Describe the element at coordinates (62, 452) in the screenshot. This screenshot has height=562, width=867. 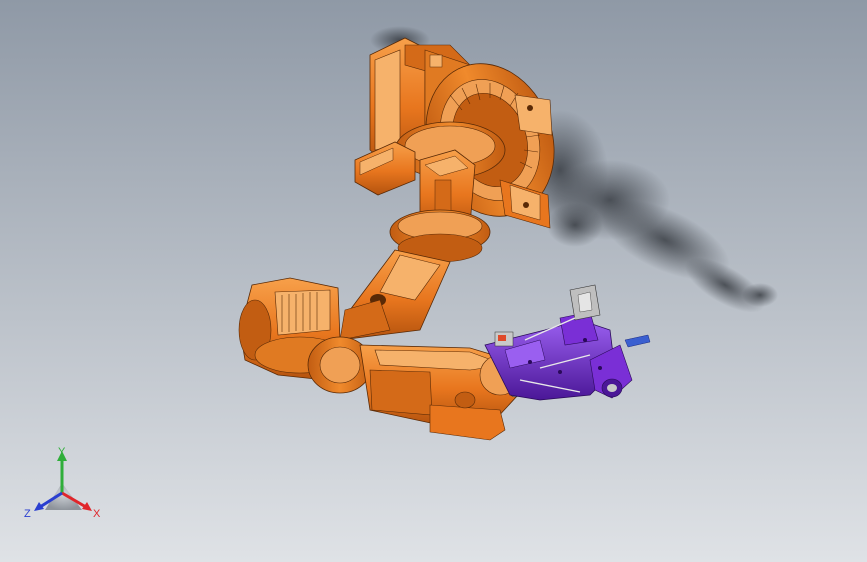
I see `y-axis-label: Y` at that location.